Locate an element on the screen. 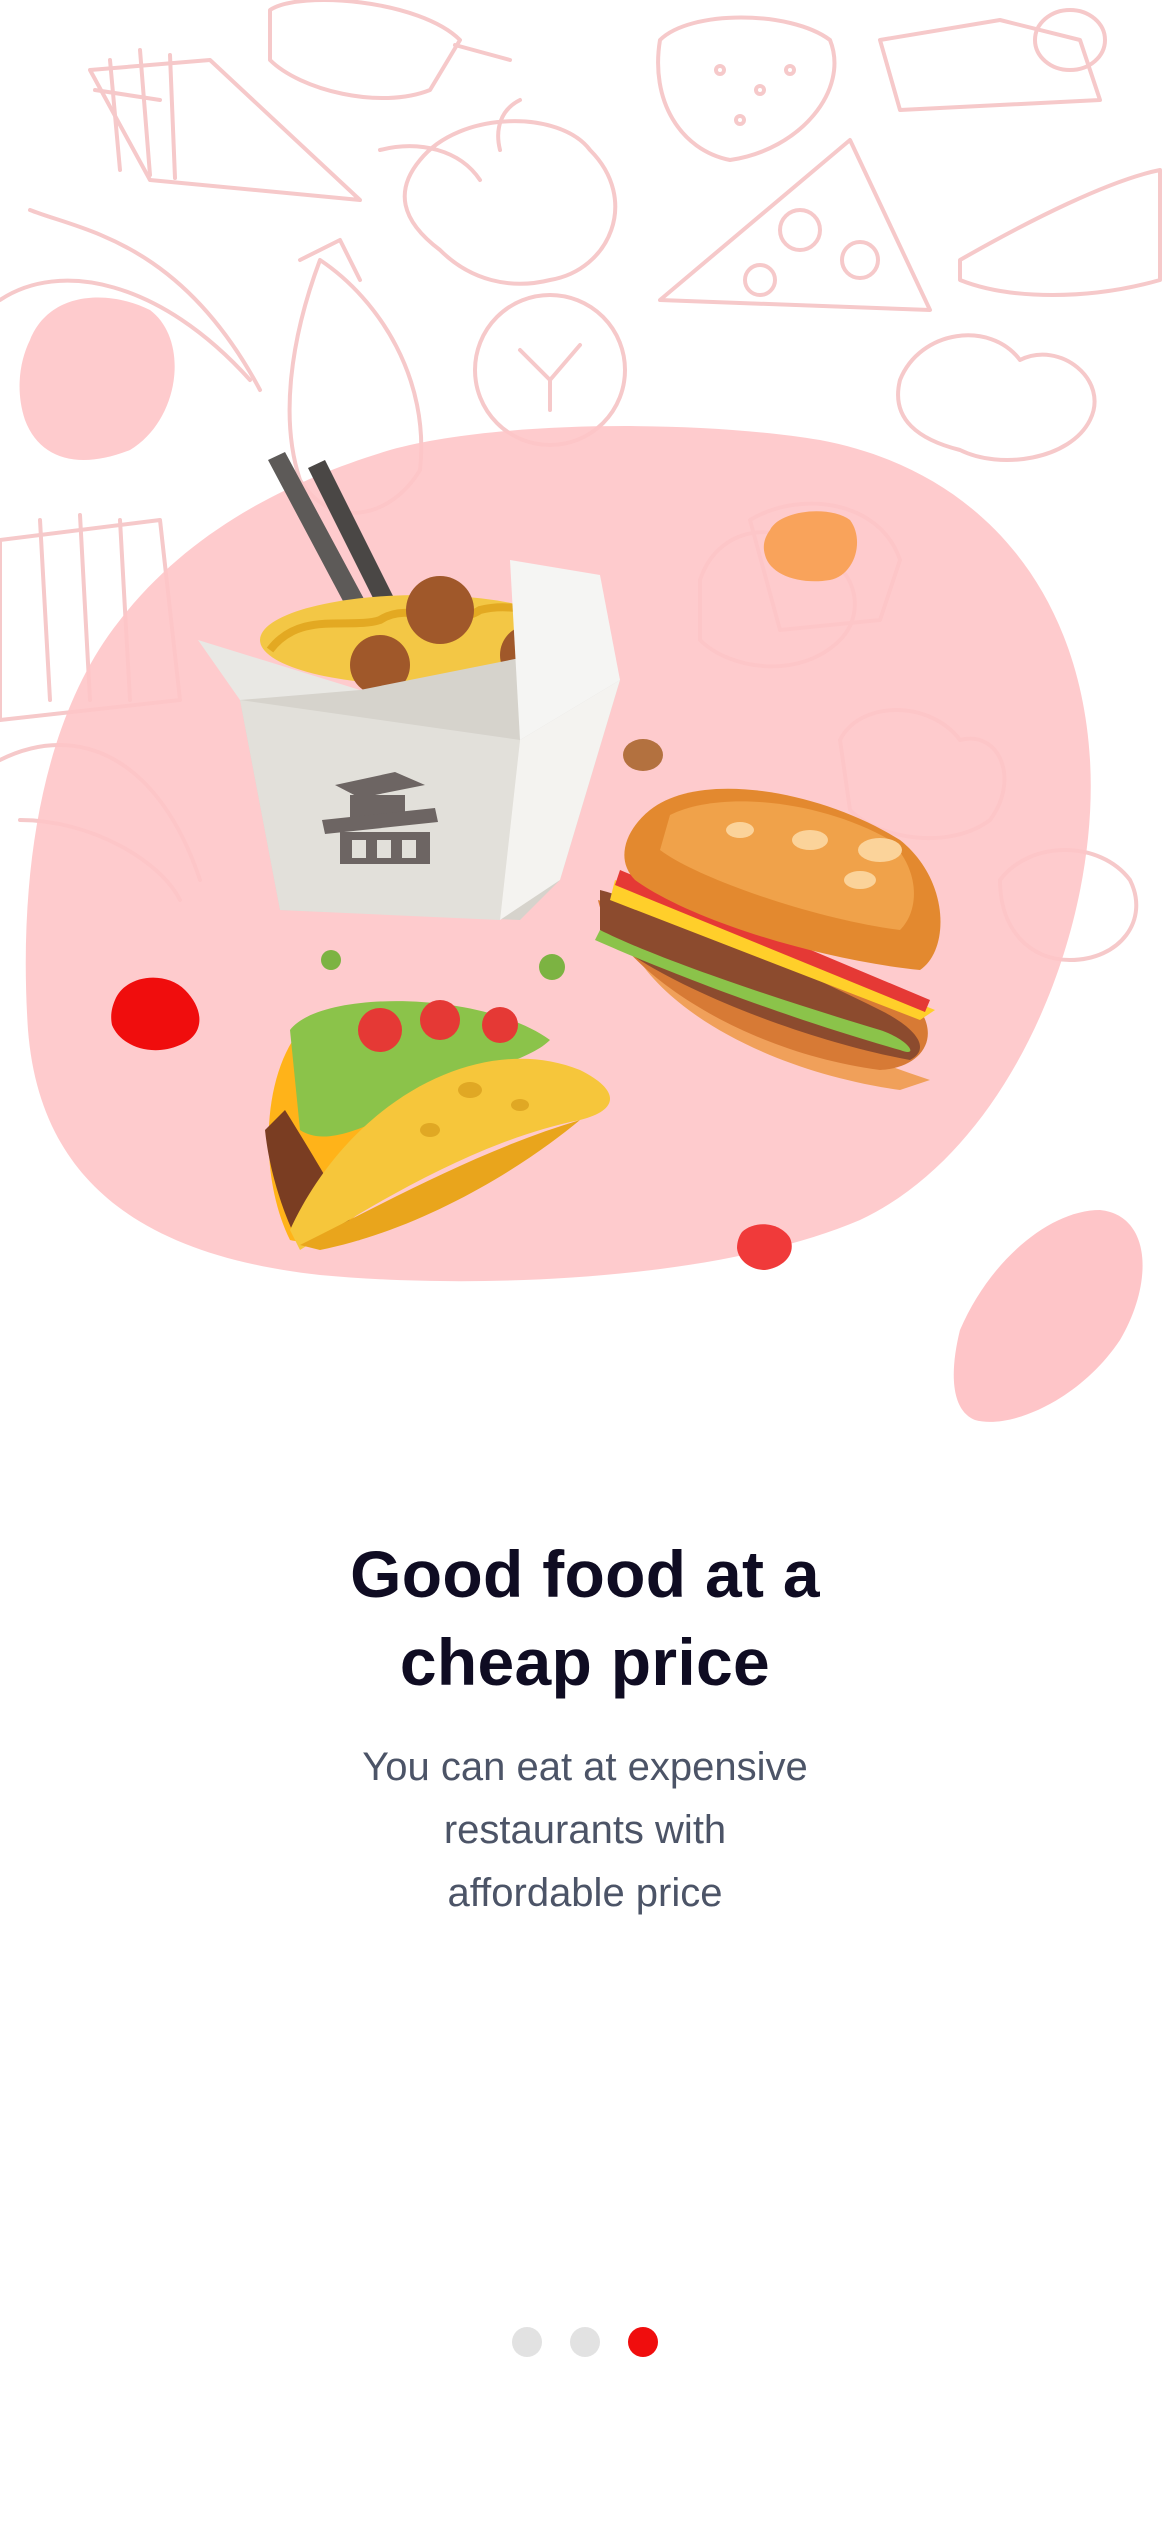 Image resolution: width=1170 pixels, height=2532 pixels. pink-blob-small-top-left is located at coordinates (97, 378).